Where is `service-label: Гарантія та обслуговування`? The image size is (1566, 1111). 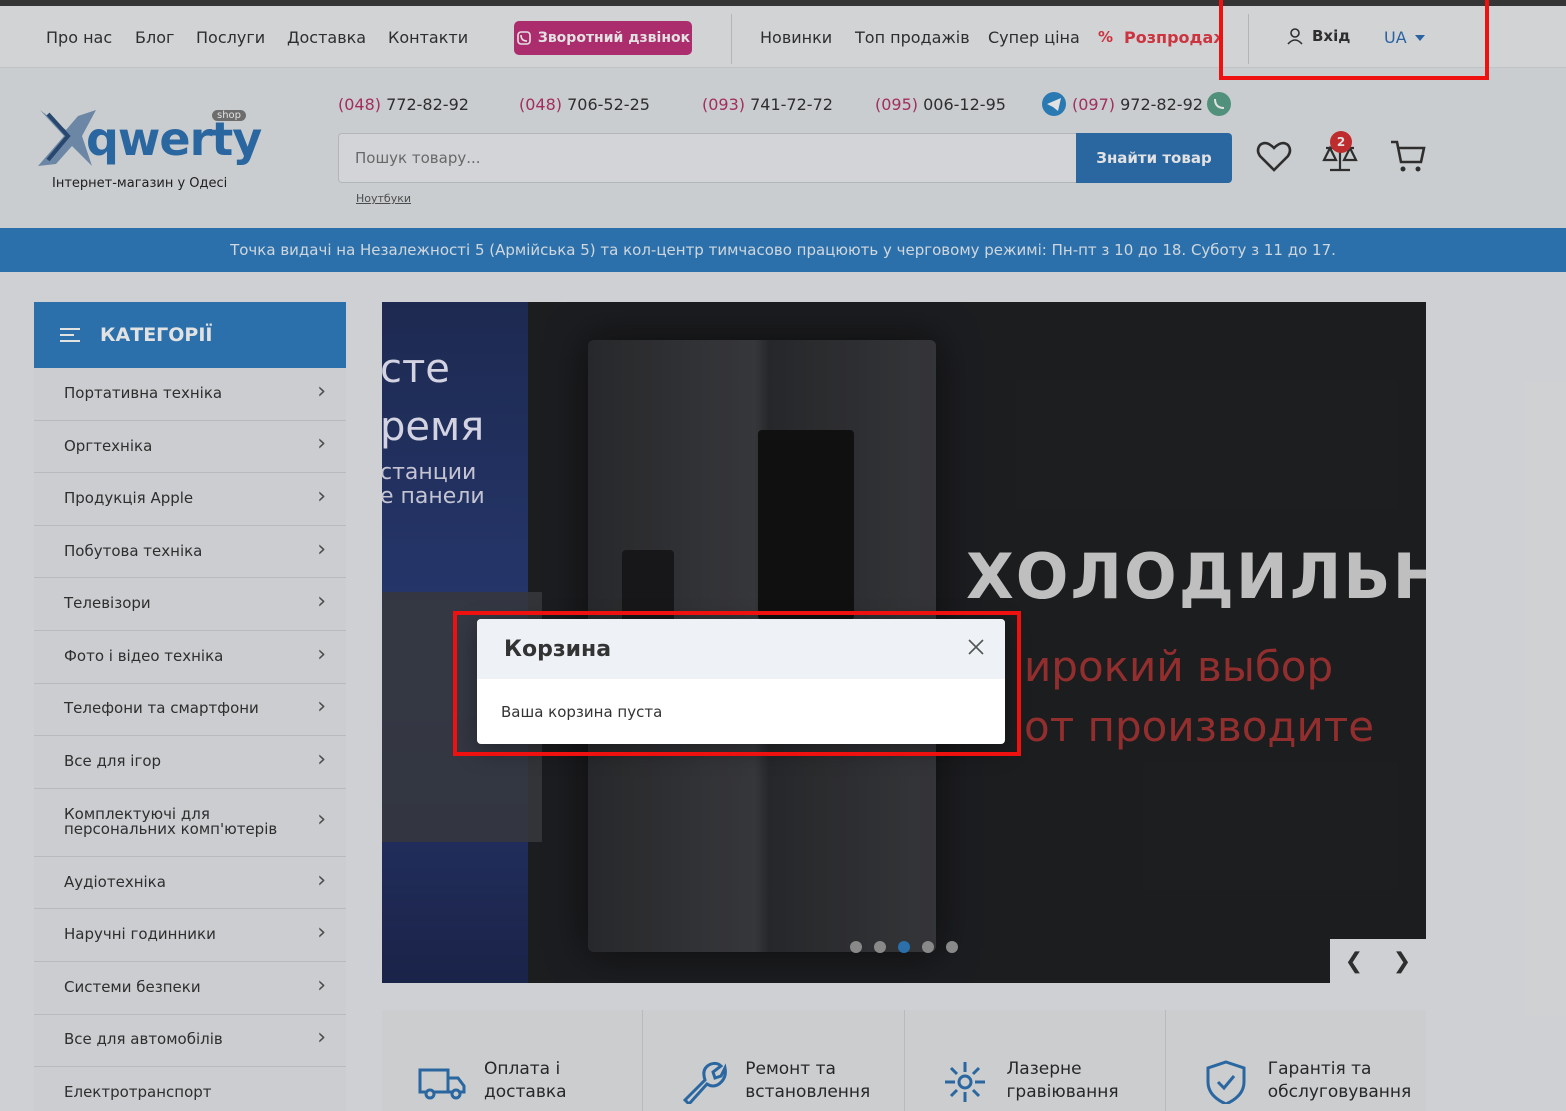 service-label: Гарантія та обслуговування is located at coordinates (1339, 1080).